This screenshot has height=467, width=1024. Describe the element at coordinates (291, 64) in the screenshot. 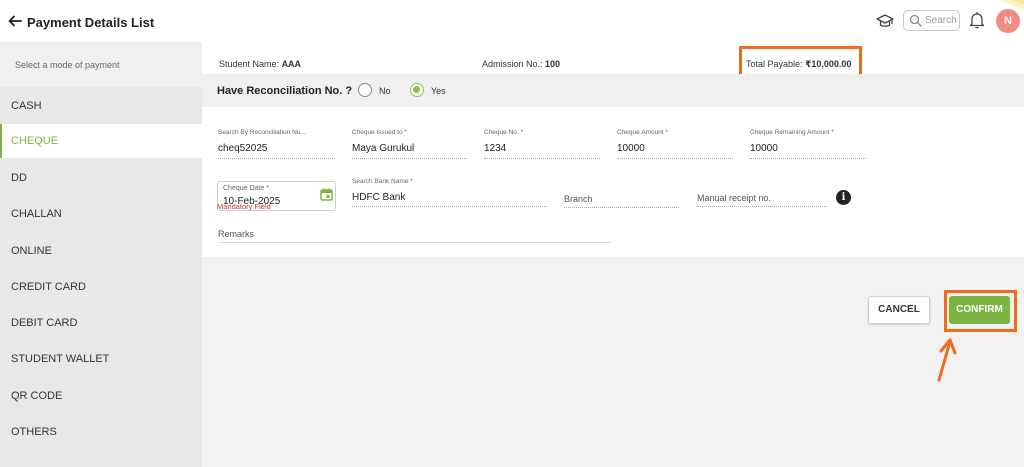

I see `student-name-value: AAA` at that location.